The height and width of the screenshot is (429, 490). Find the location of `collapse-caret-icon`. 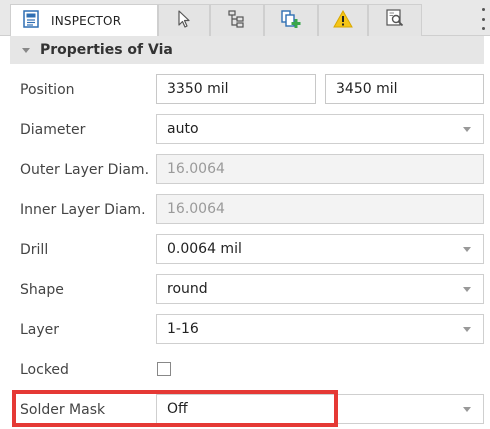

collapse-caret-icon is located at coordinates (26, 50).